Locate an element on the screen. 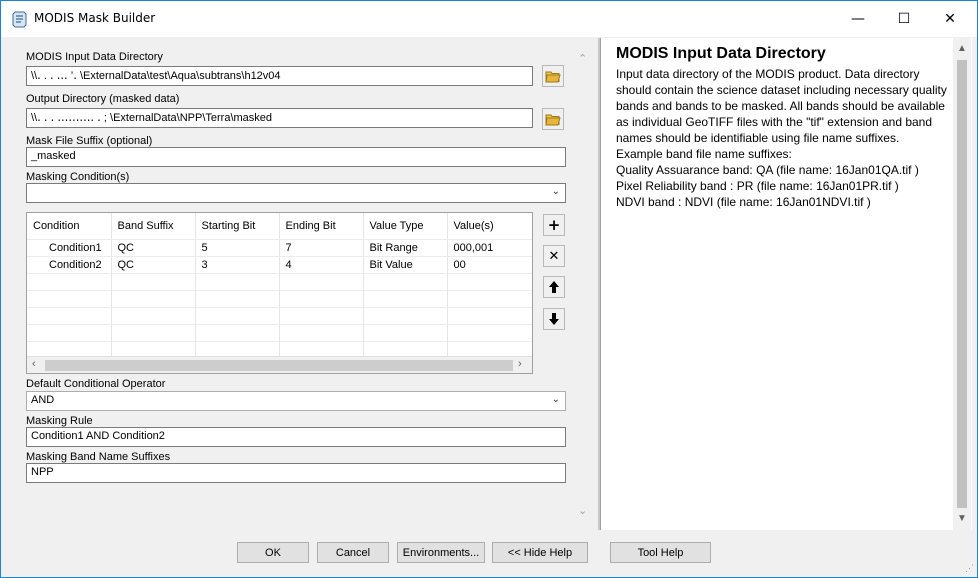  scroll-down-icon: ▼ is located at coordinates (962, 518).